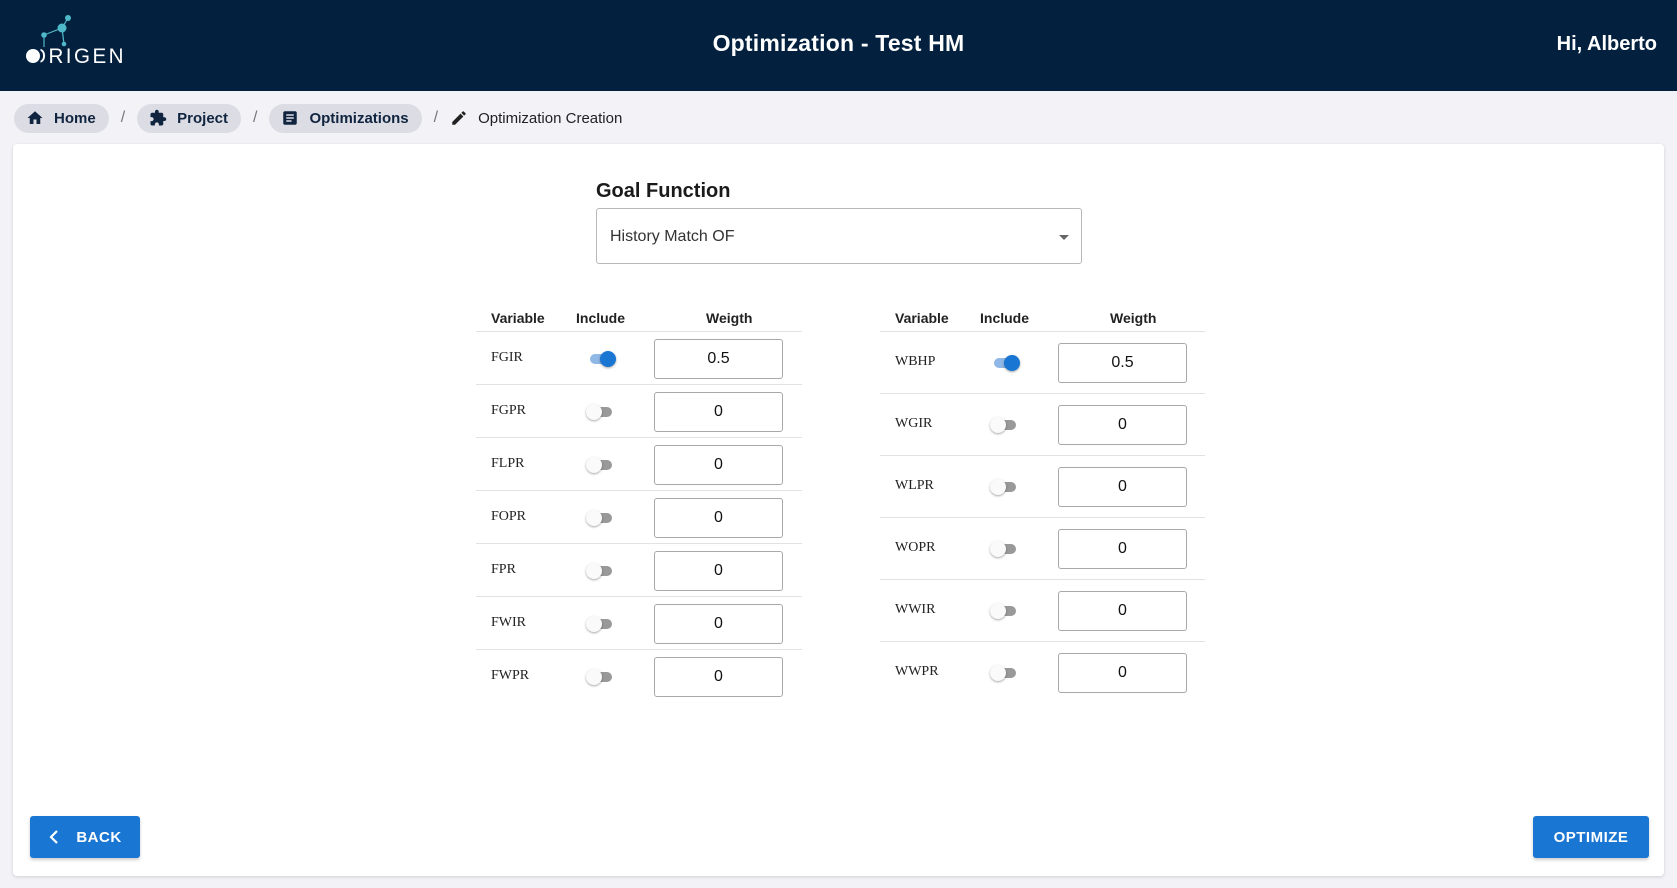 Image resolution: width=1677 pixels, height=888 pixels. What do you see at coordinates (1607, 44) in the screenshot?
I see `user-greeting: Hi, Alberto` at bounding box center [1607, 44].